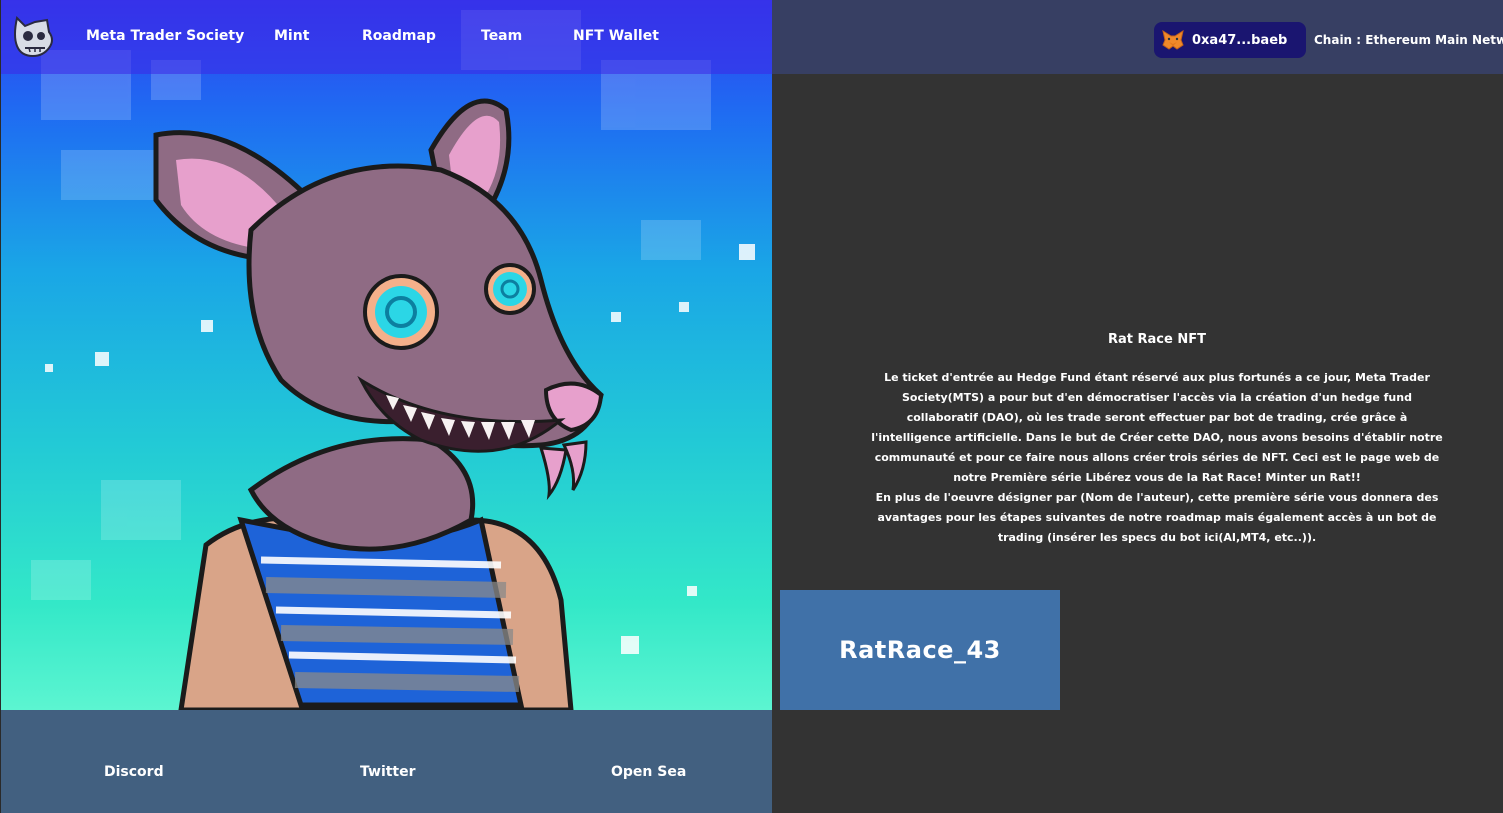 Image resolution: width=1503 pixels, height=813 pixels. I want to click on nft-card: RatRace_43, so click(920, 650).